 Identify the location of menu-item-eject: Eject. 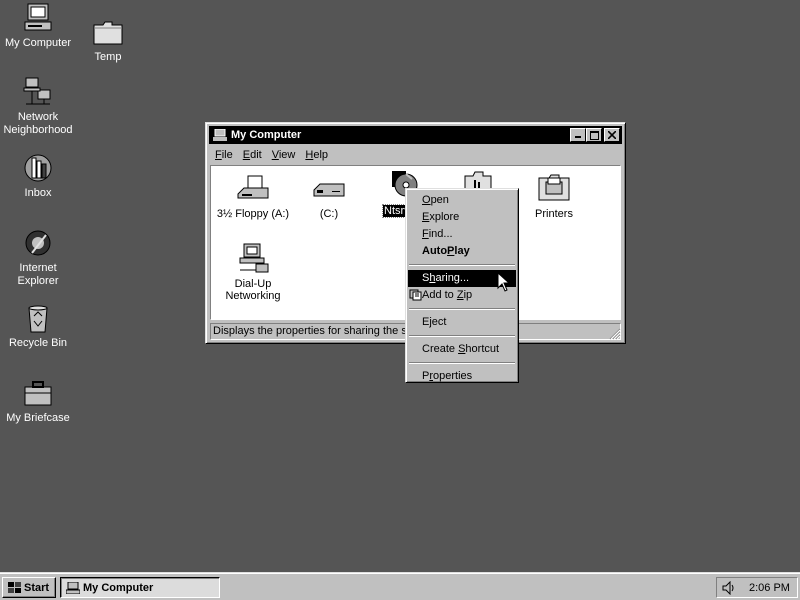
(462, 322).